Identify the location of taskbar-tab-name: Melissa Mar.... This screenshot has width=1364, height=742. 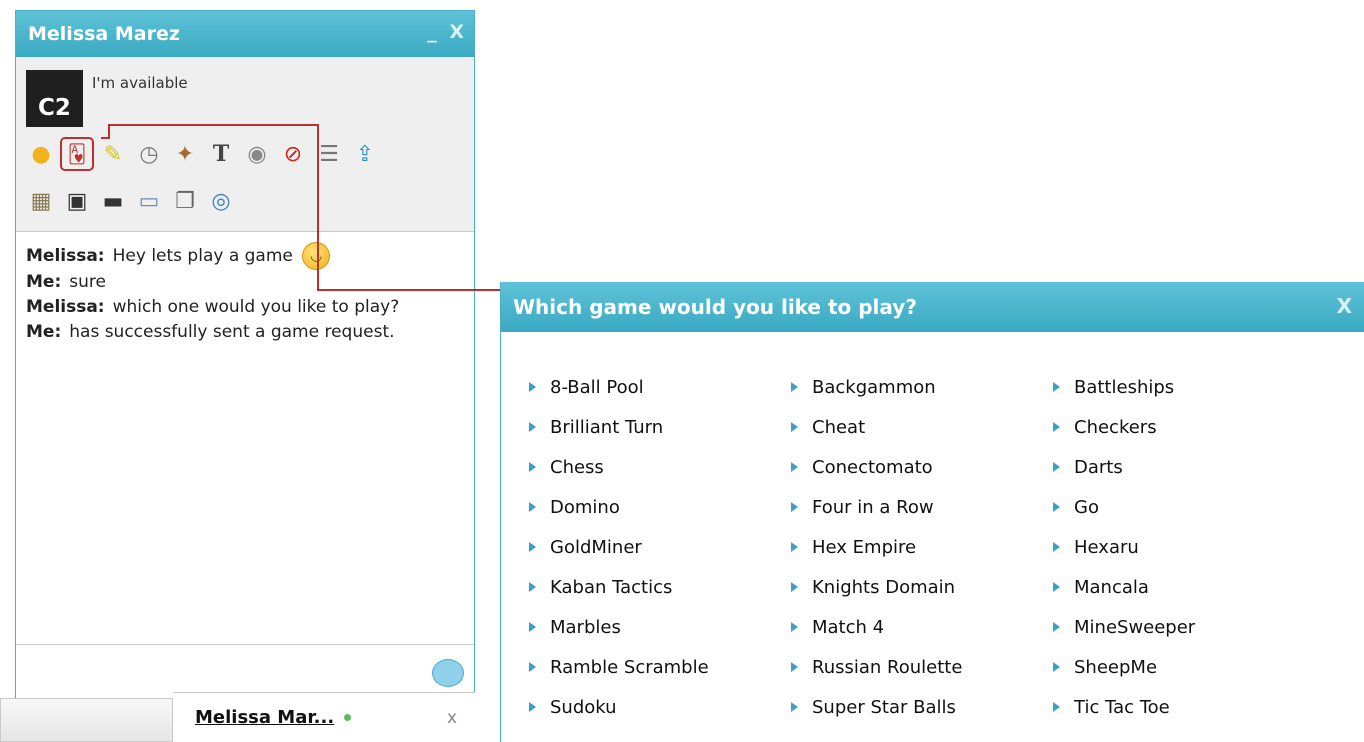
(264, 717).